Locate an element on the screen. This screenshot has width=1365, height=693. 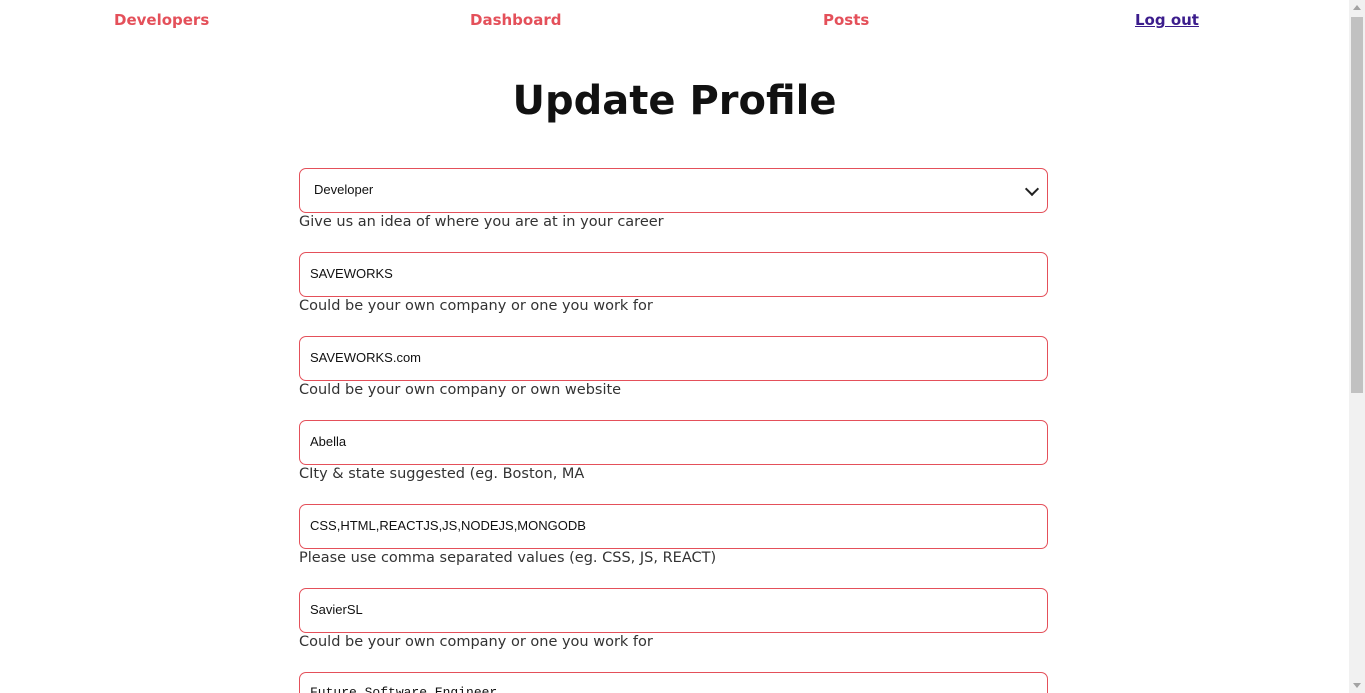
logout-link: Log out is located at coordinates (1167, 20).